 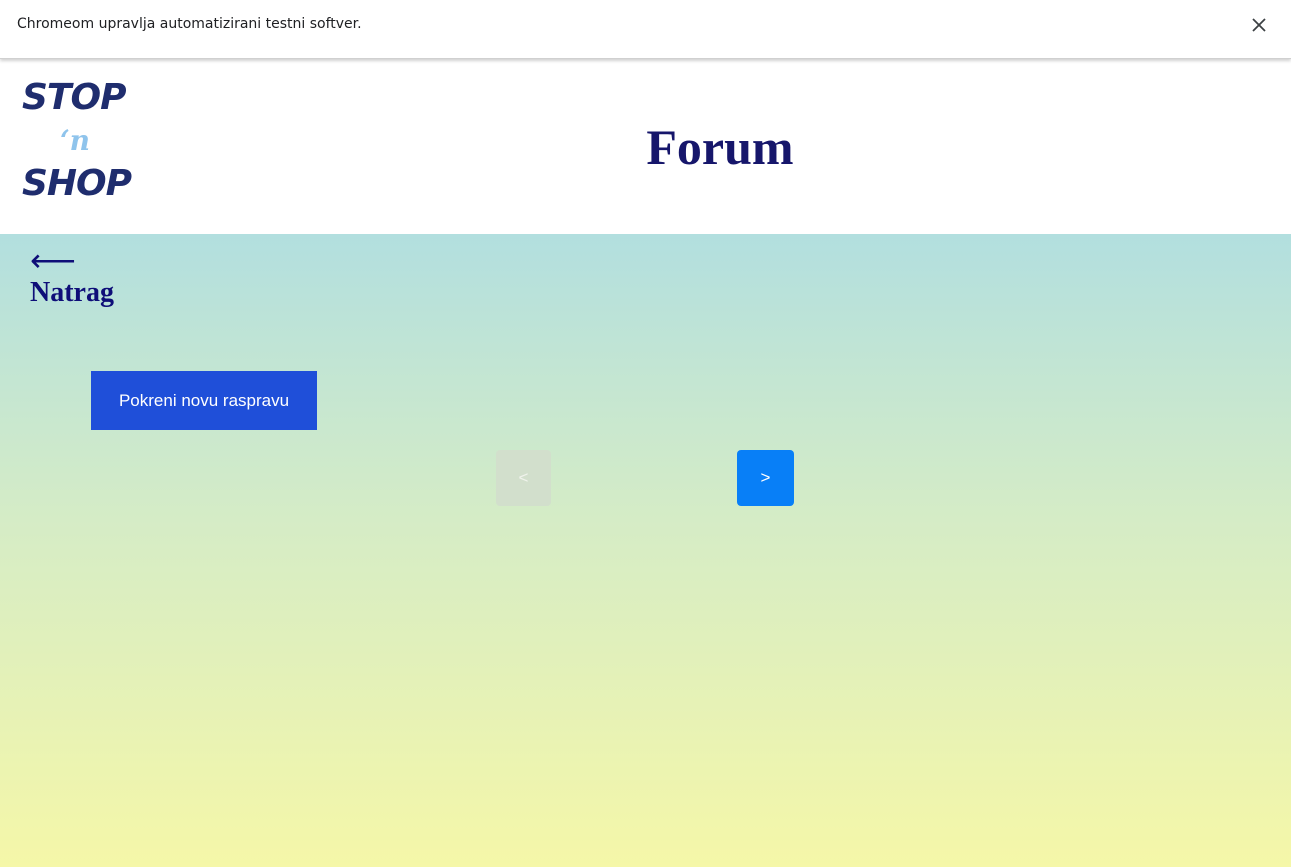 What do you see at coordinates (720, 147) in the screenshot?
I see `page-title: Forum` at bounding box center [720, 147].